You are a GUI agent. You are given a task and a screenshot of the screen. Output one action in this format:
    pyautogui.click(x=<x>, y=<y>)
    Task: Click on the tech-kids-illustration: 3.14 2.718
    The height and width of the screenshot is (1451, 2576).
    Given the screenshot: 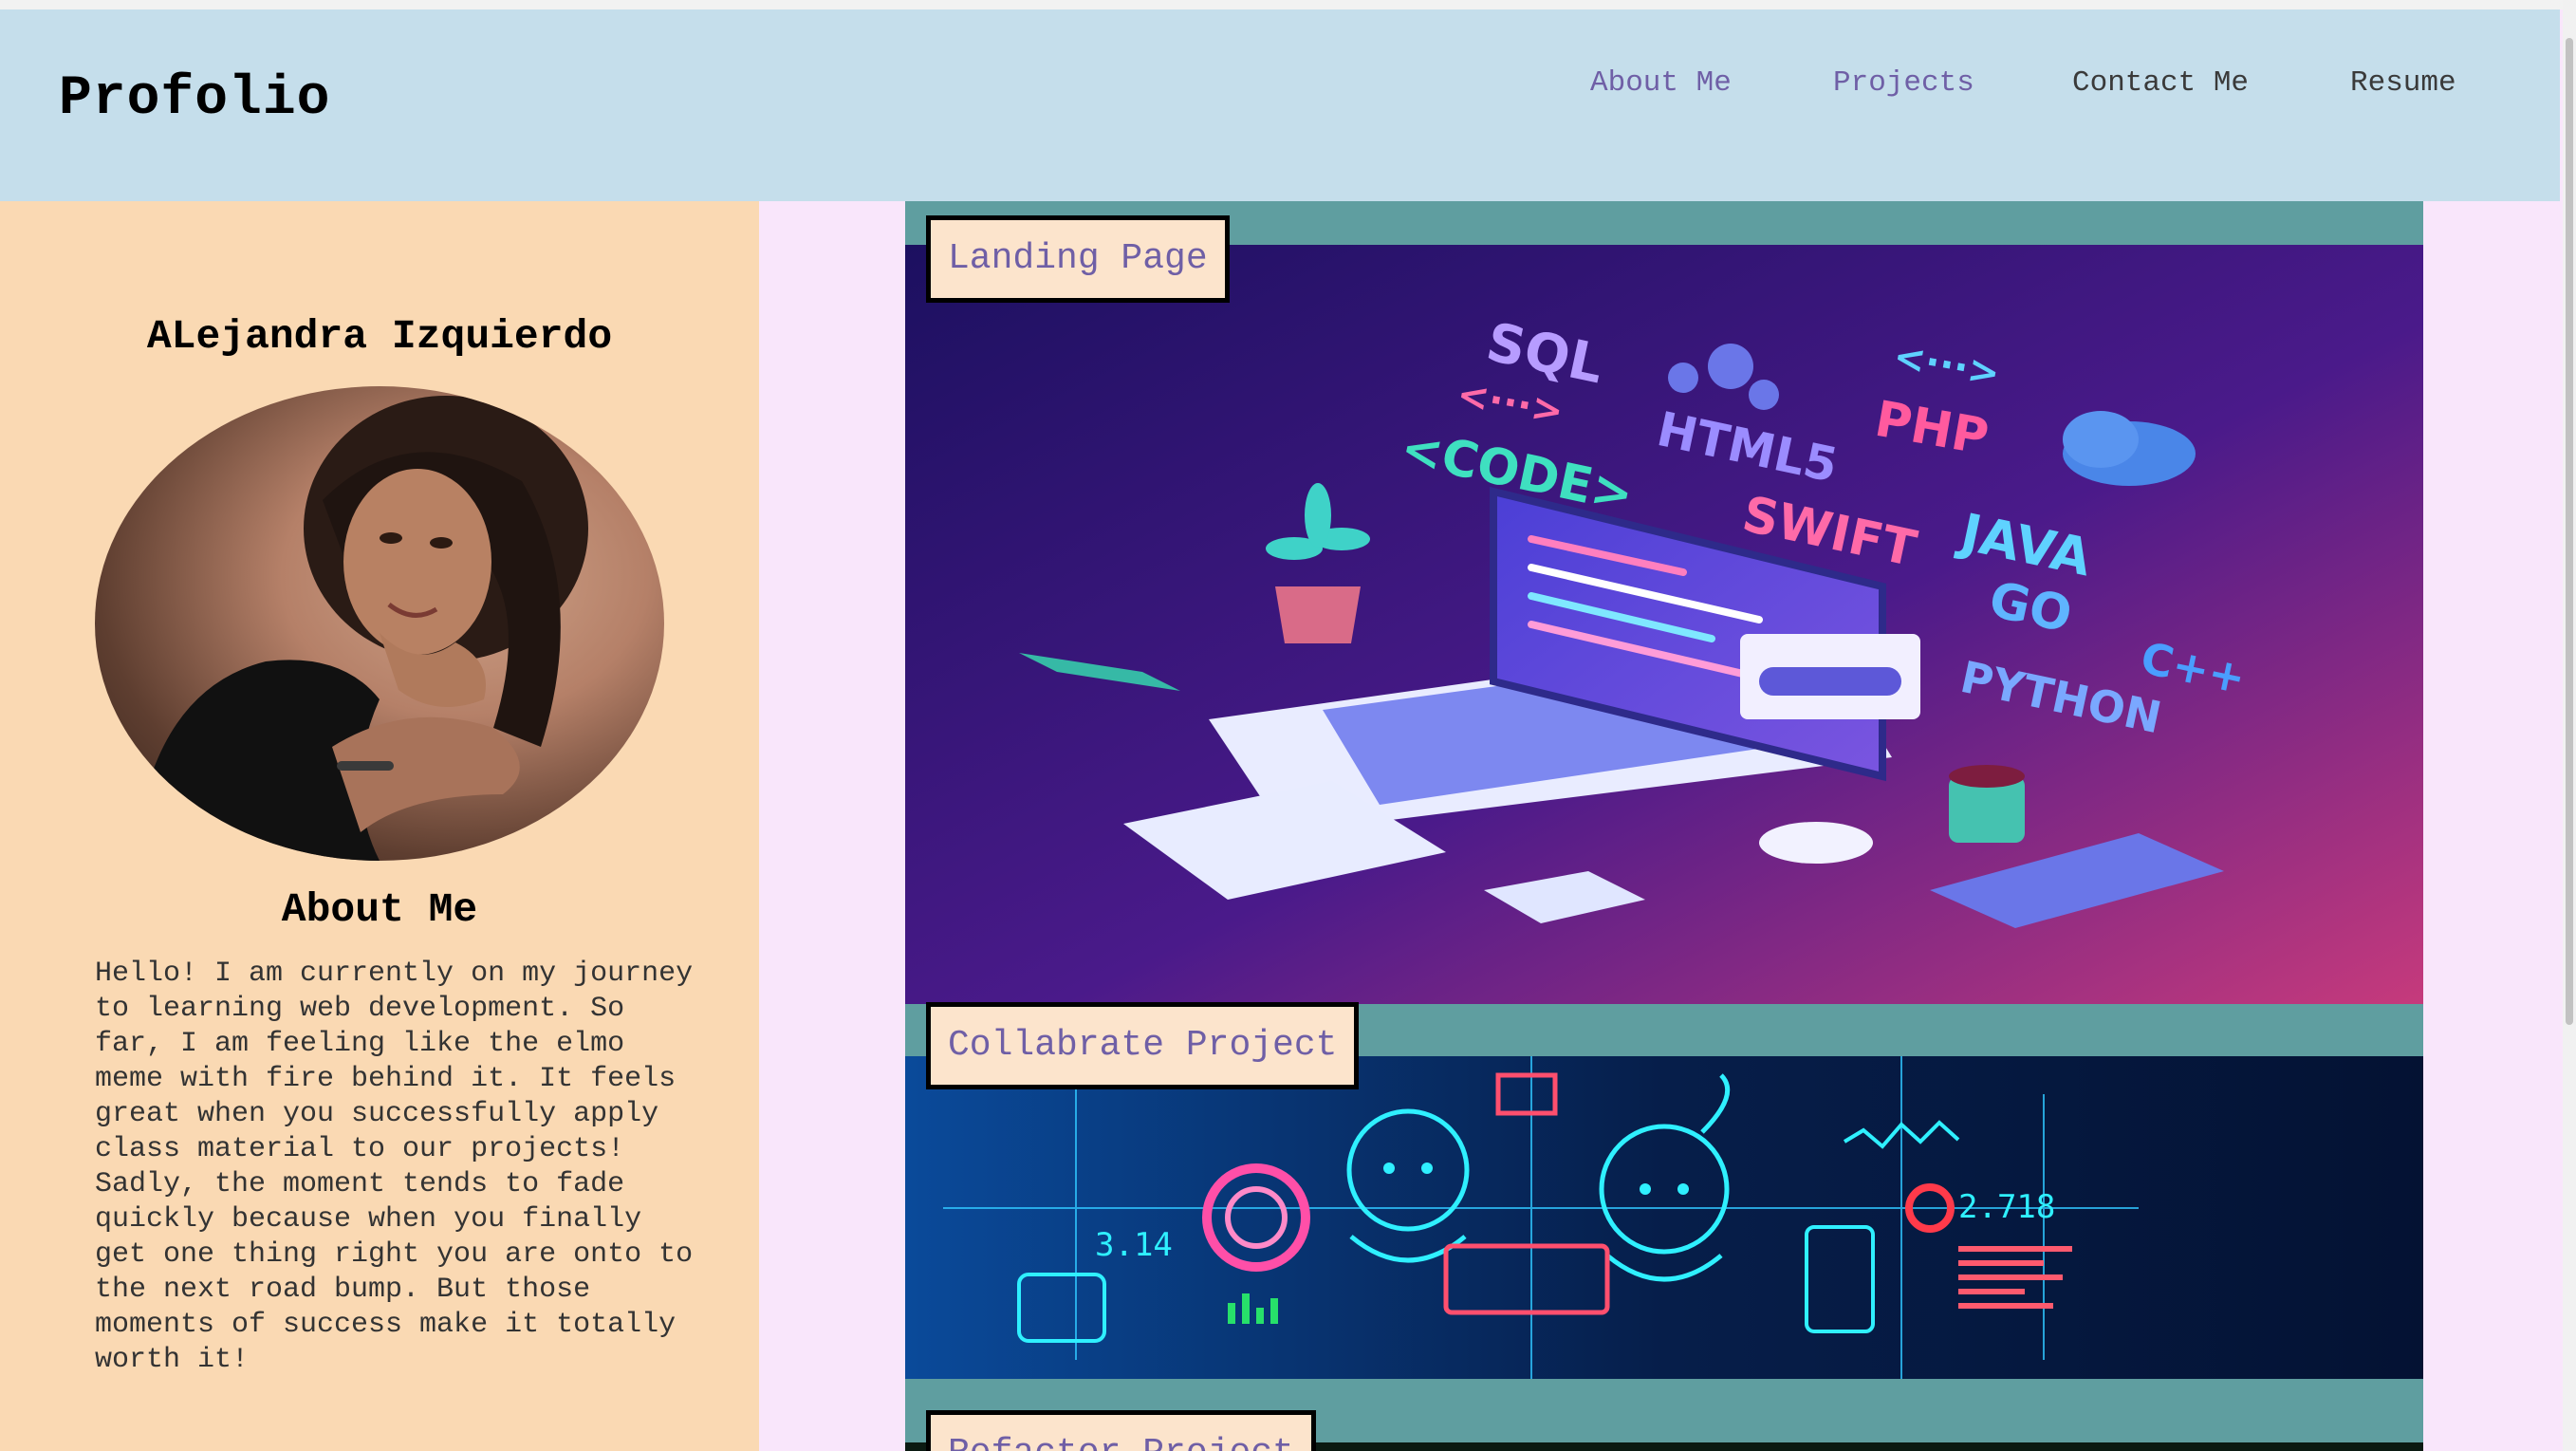 What is the action you would take?
    pyautogui.click(x=1664, y=1217)
    